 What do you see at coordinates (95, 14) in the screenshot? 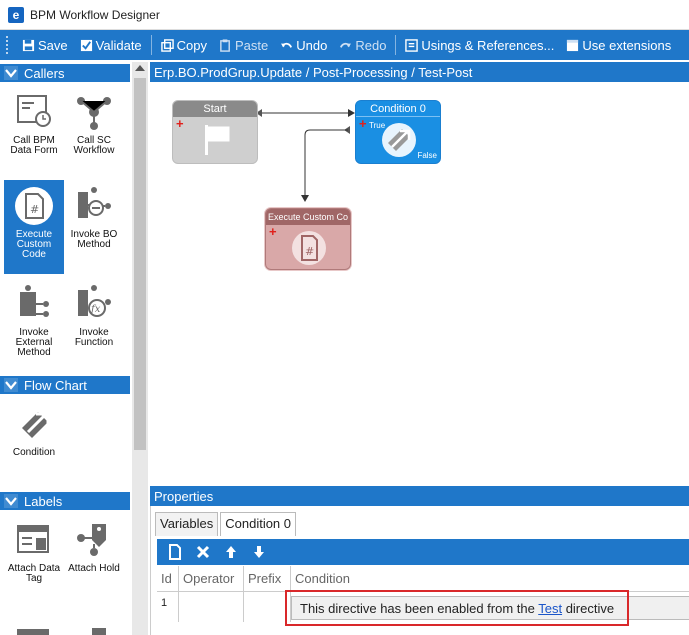
I see `window-title: BPM Workflow Designer` at bounding box center [95, 14].